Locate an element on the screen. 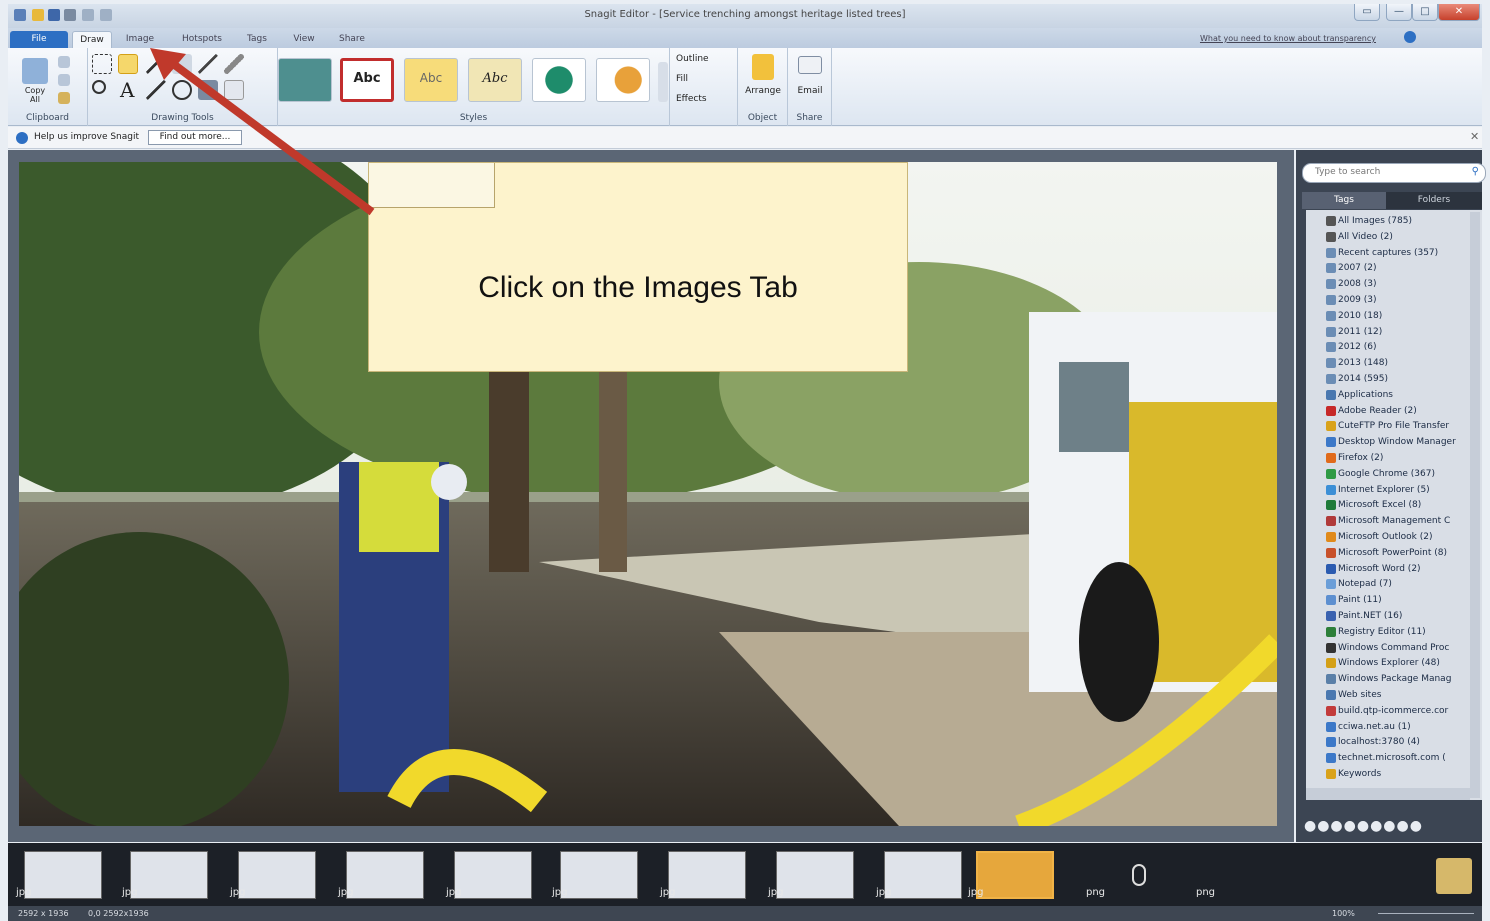  callout-tool-icon is located at coordinates (128, 64).